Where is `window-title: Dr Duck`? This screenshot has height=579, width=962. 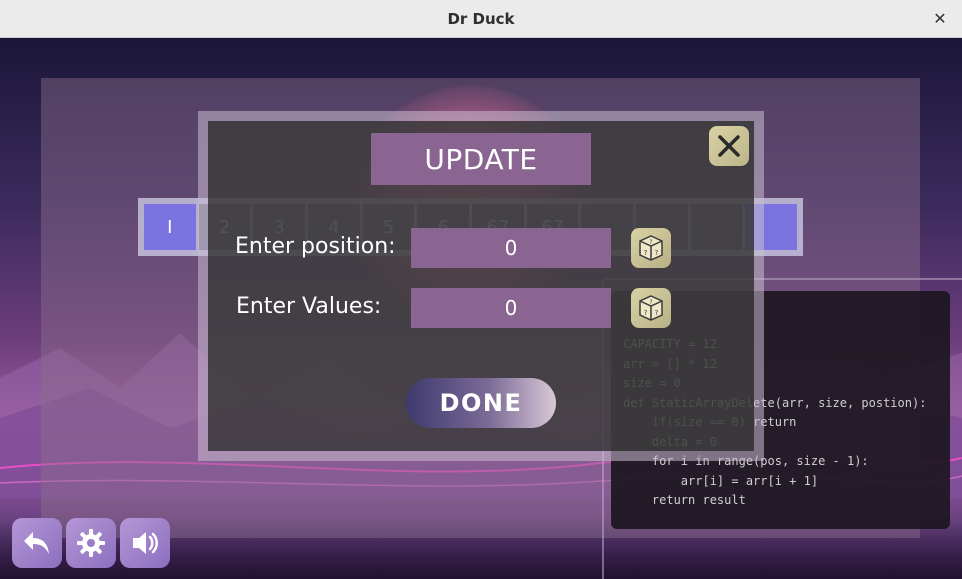
window-title: Dr Duck is located at coordinates (481, 18).